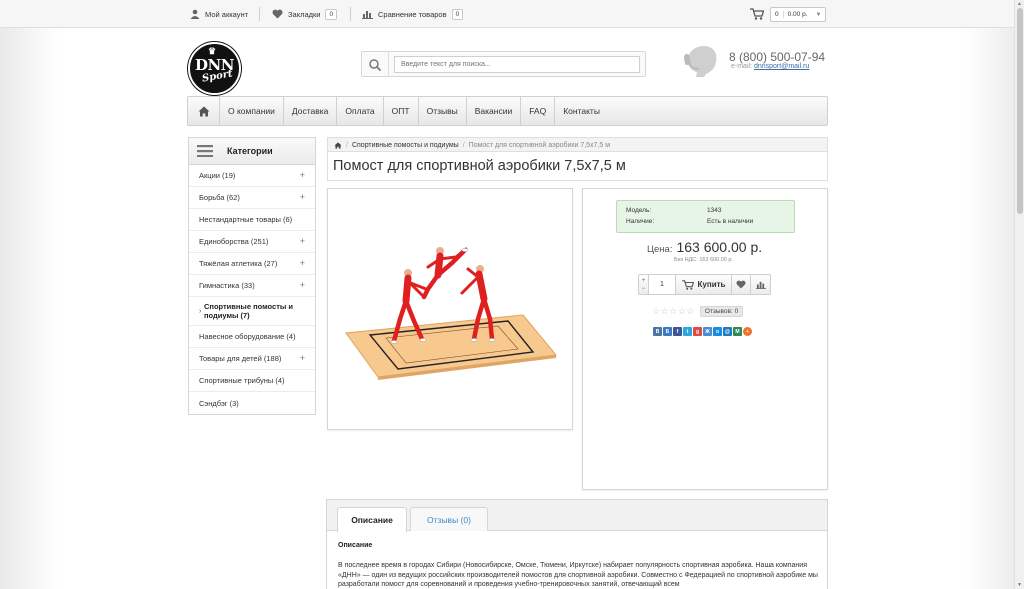 This screenshot has width=1024, height=589. I want to click on category-label: Товары для детей (188), so click(240, 358).